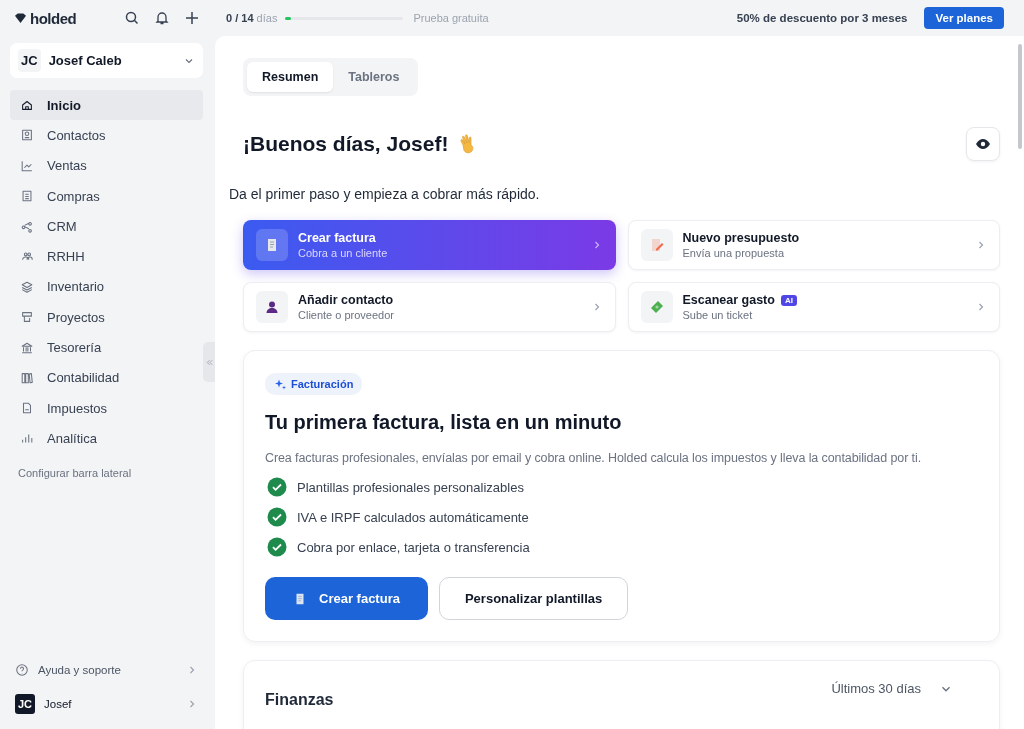 The image size is (1024, 729). I want to click on action-title: Crear factura, so click(337, 238).